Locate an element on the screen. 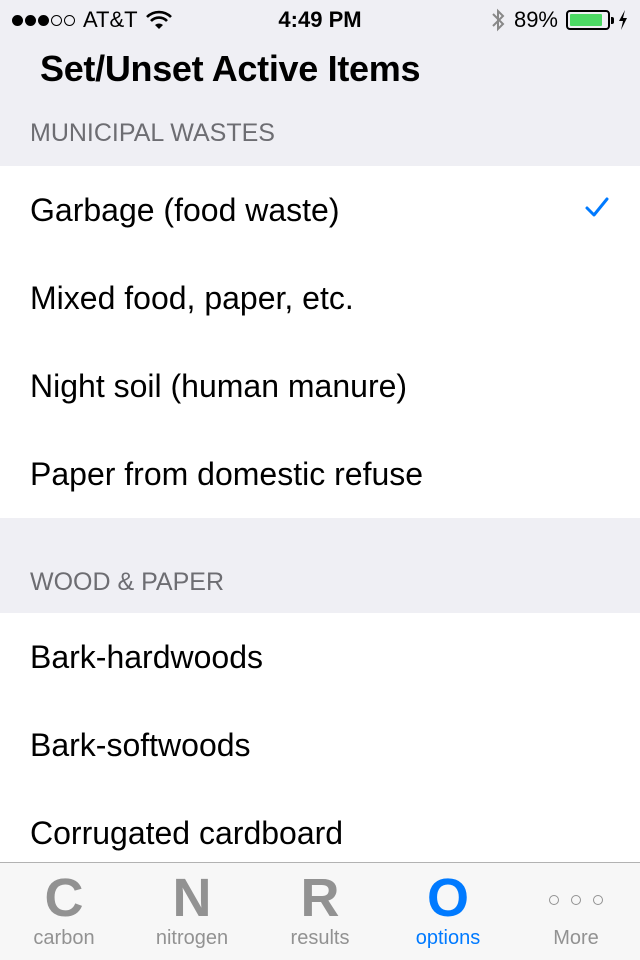 Image resolution: width=640 pixels, height=960 pixels. list-item: Garbage (food waste) is located at coordinates (320, 210).